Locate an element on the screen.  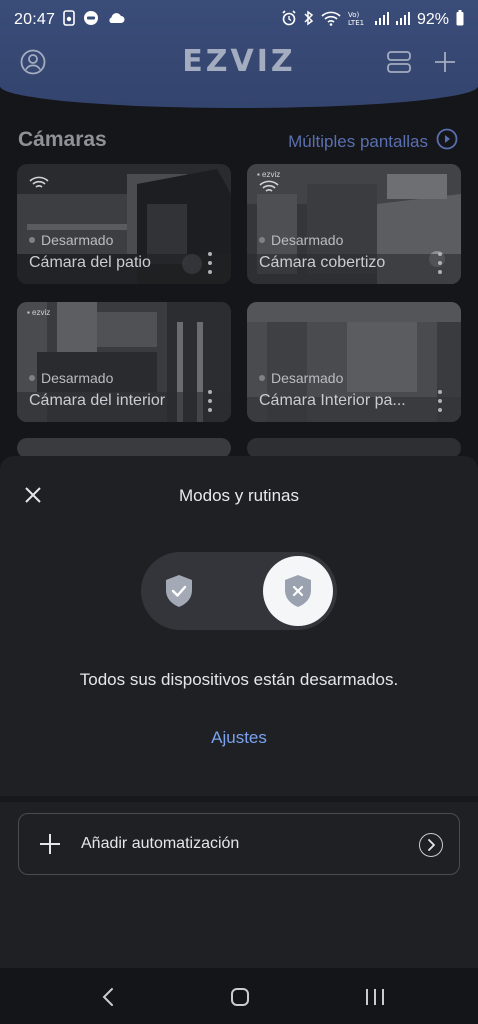
add-automation-button: Añadir automatización is located at coordinates (239, 844).